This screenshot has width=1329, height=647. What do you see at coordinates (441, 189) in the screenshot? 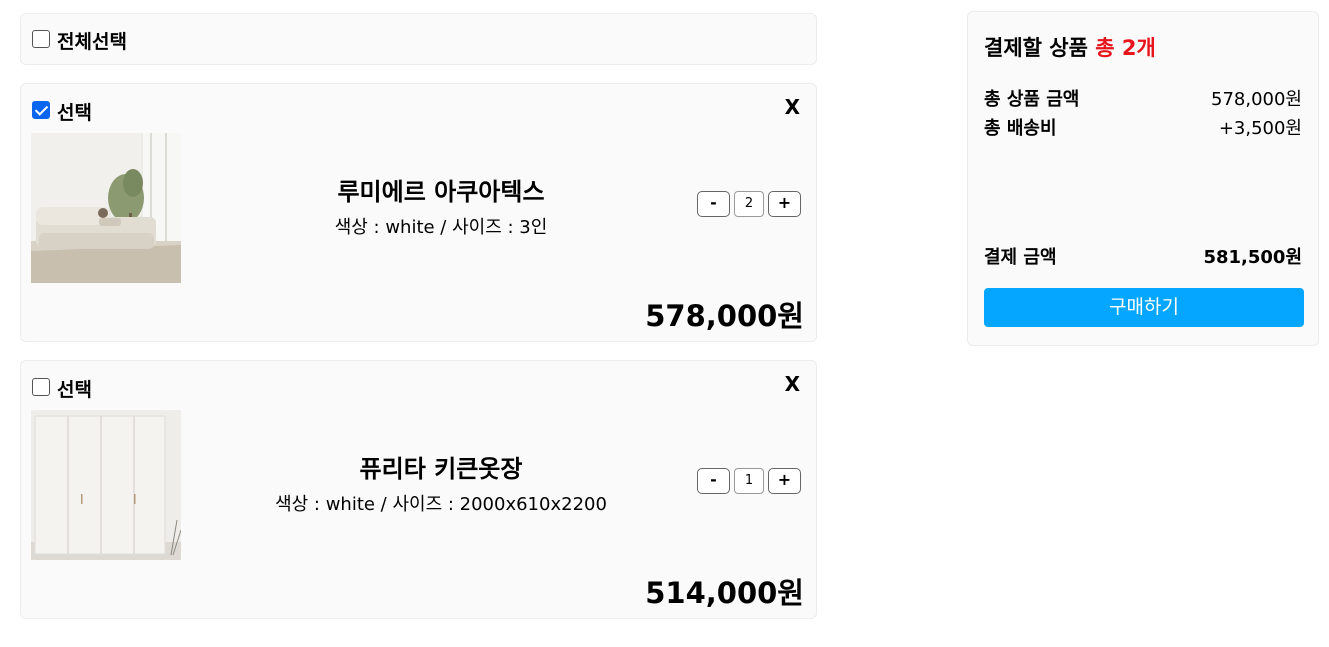
I see `product-name: 루미에르 아쿠아텍스` at bounding box center [441, 189].